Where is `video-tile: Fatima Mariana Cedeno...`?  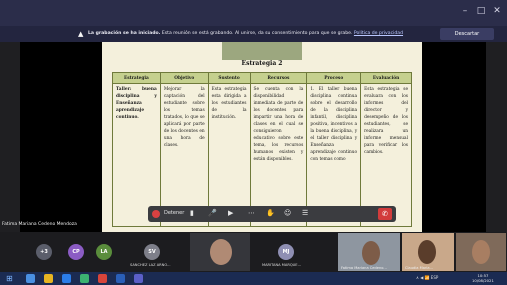
video-tile: Fatima Mariana Cedeno... is located at coordinates (369, 252).